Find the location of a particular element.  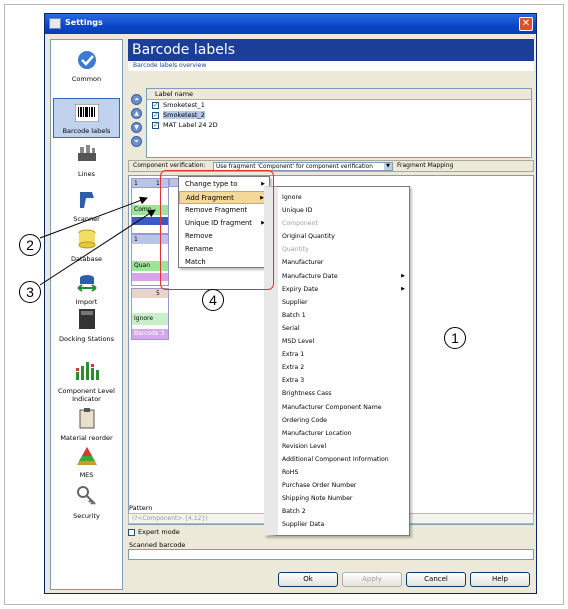

barcode-icon is located at coordinates (86, 113).